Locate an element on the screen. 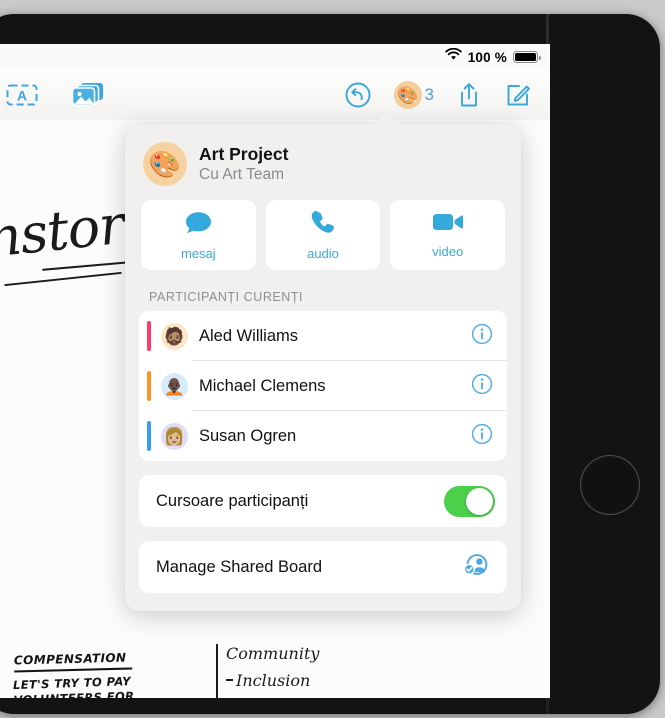  popover-title: Art Project is located at coordinates (244, 153).